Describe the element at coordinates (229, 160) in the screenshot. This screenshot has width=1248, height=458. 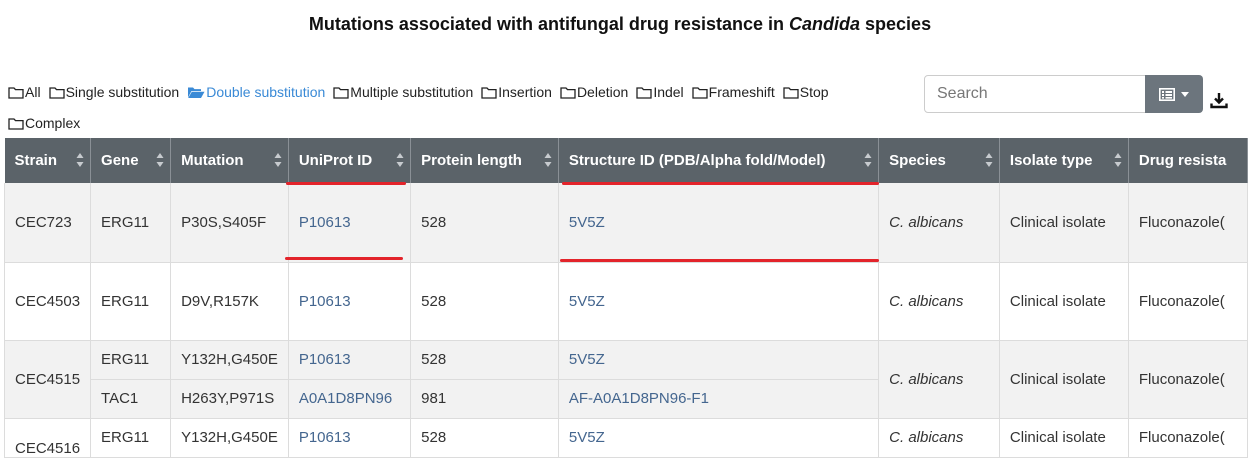
I see `column-header-mutation: Mutation` at that location.